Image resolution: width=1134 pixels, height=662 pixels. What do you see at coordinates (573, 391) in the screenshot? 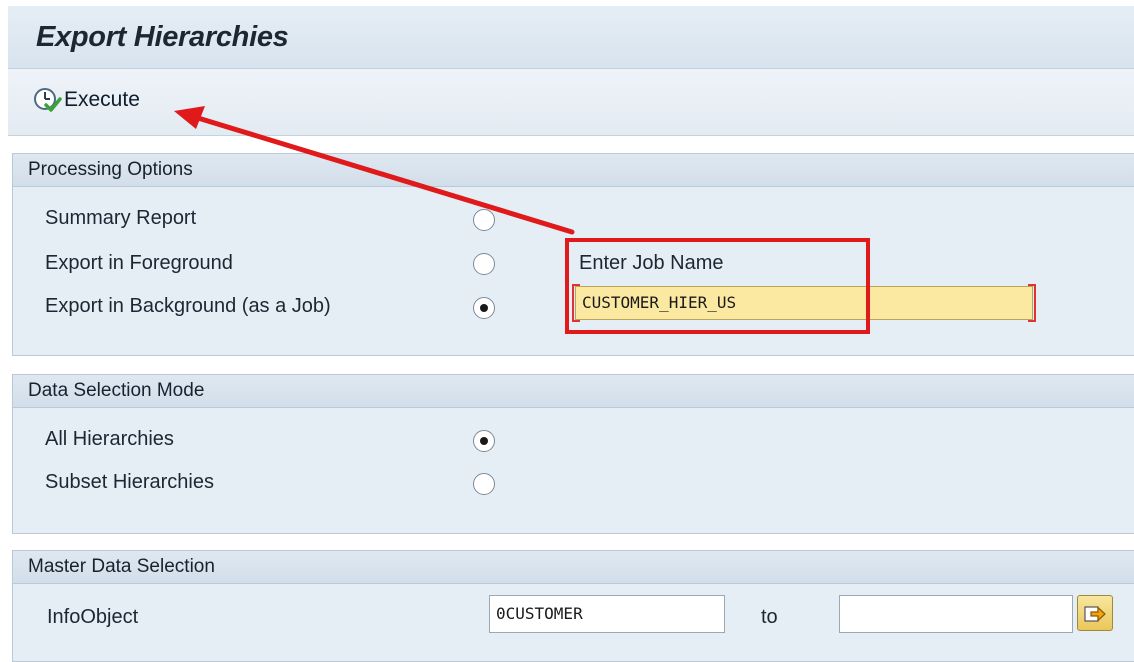
I see `data-selection-mode-header: Data Selection Mode` at bounding box center [573, 391].